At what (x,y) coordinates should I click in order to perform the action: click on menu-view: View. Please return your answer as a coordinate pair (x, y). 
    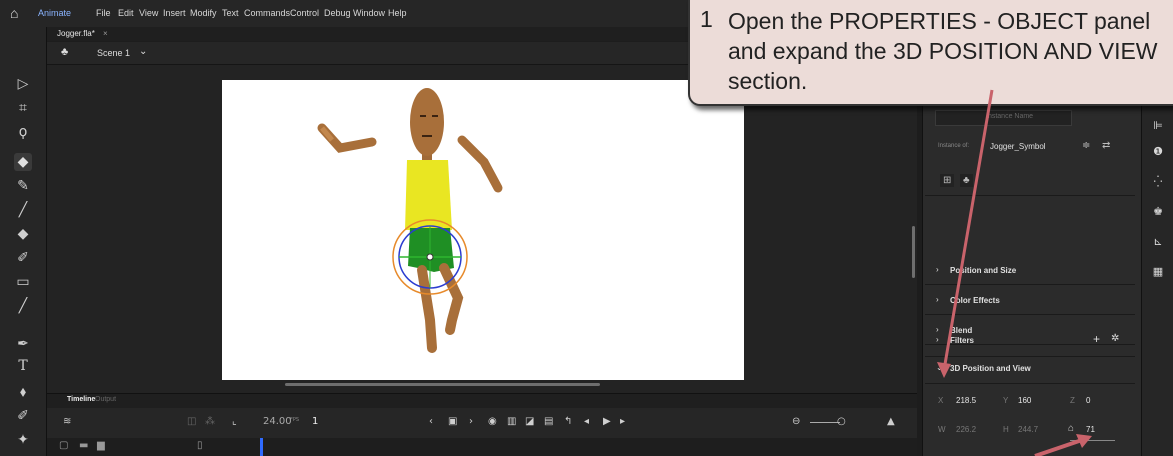
    Looking at the image, I should click on (148, 13).